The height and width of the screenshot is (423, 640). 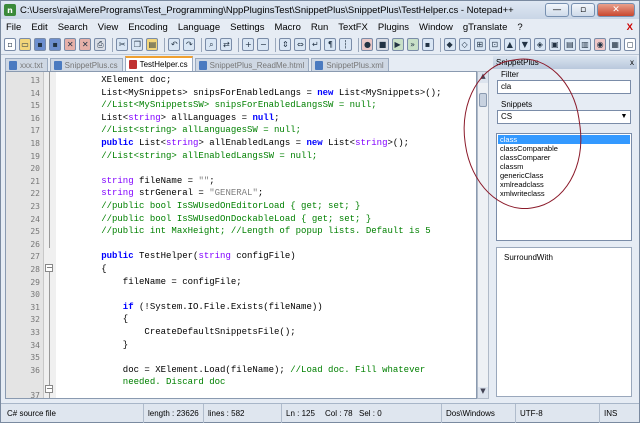 What do you see at coordinates (108, 27) in the screenshot?
I see `menu-view: View` at bounding box center [108, 27].